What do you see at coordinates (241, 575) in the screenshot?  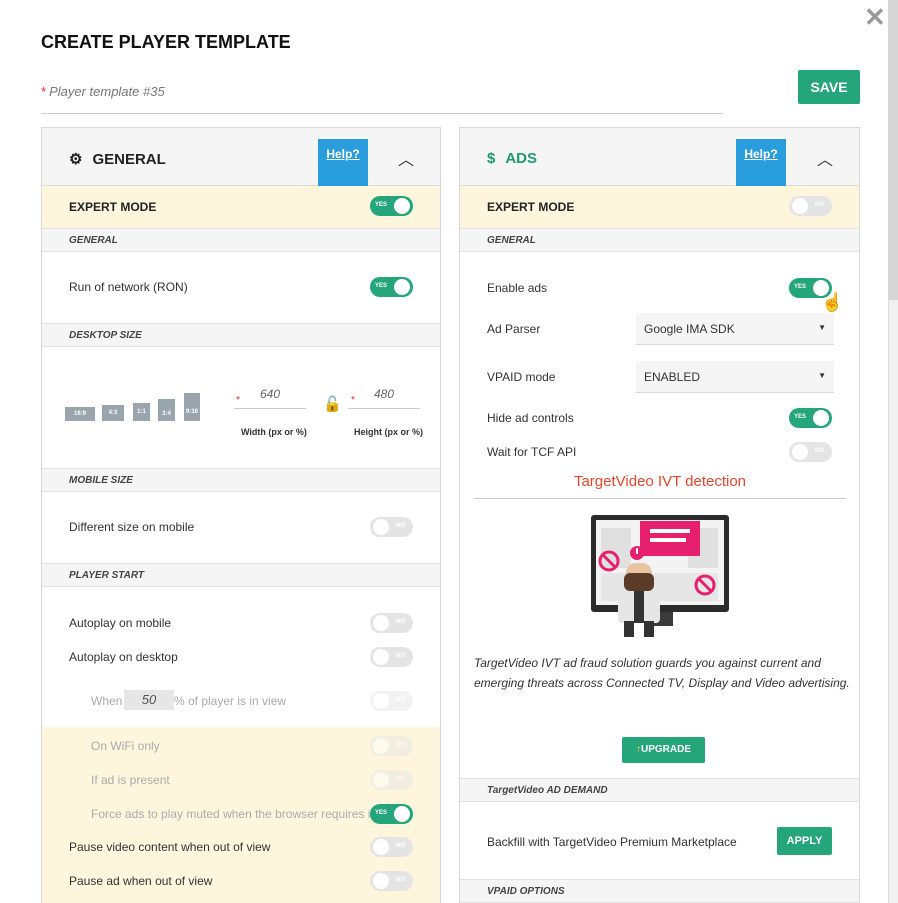 I see `section-player-start: PLAYER START` at bounding box center [241, 575].